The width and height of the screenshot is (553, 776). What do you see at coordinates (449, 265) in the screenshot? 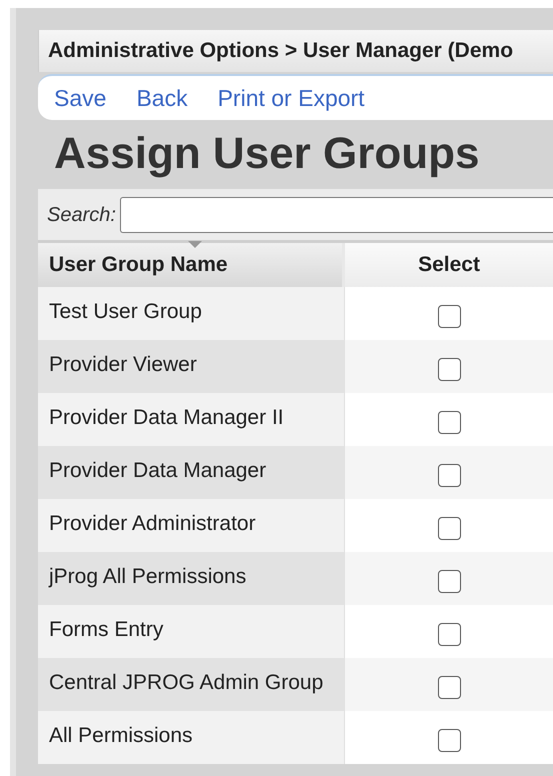
I see `column-header: Select` at bounding box center [449, 265].